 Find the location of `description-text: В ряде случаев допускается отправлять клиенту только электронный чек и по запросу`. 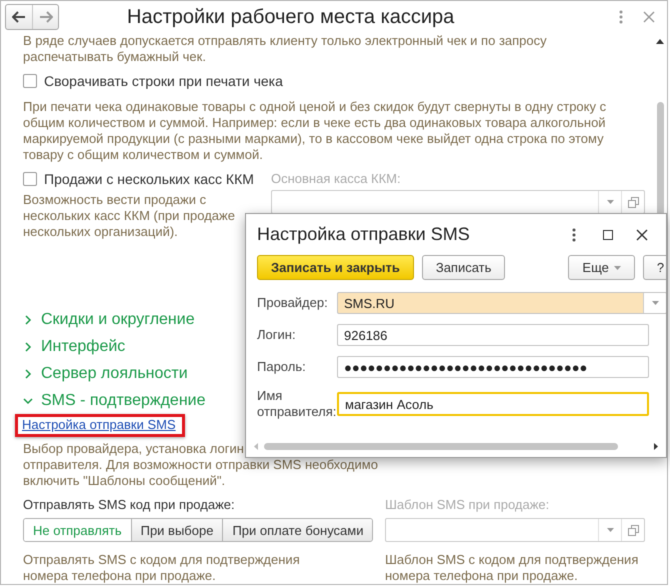

description-text: В ряде случаев допускается отправлять клиенту только электронный чек и по запросу is located at coordinates (285, 41).